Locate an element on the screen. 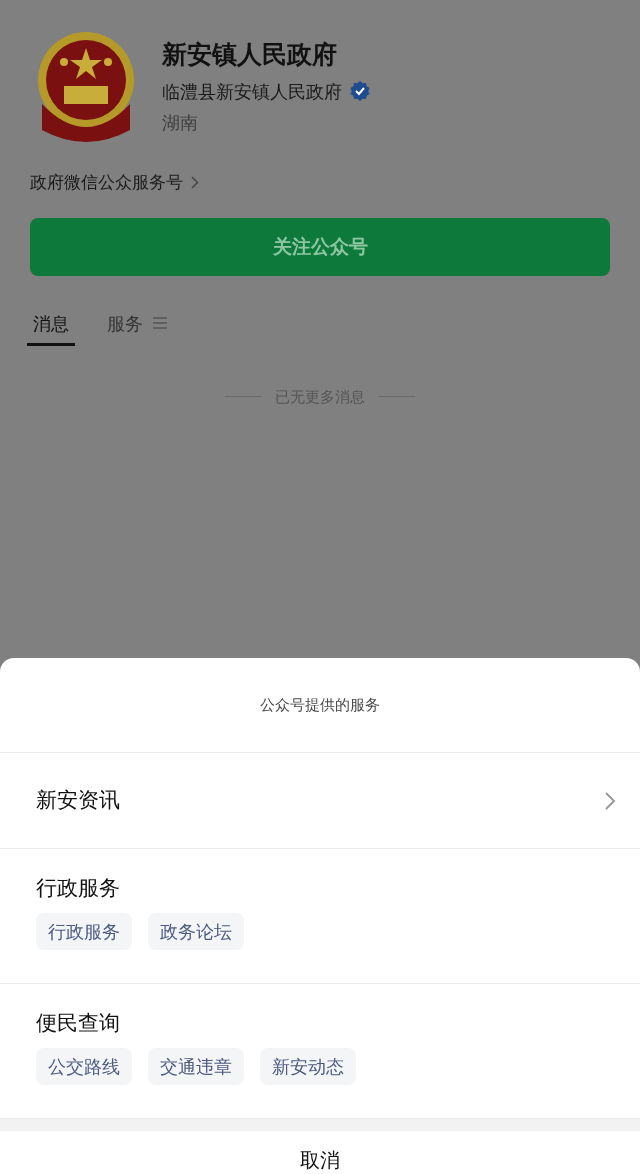  service-chip: 行政服务 is located at coordinates (84, 931).